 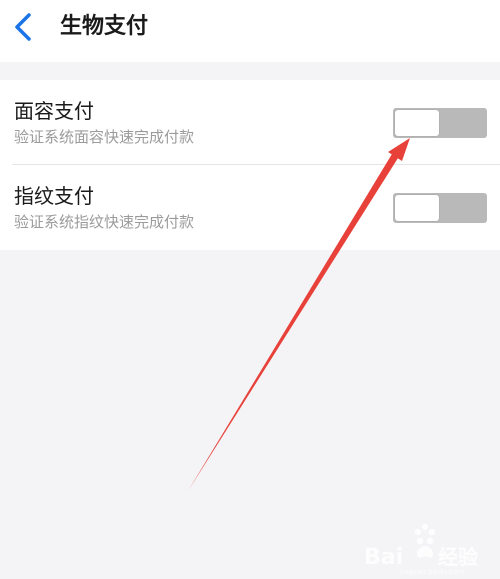 What do you see at coordinates (250, 122) in the screenshot?
I see `setting-row-face-pay: 面容支付 验证系统面容快速完成付款` at bounding box center [250, 122].